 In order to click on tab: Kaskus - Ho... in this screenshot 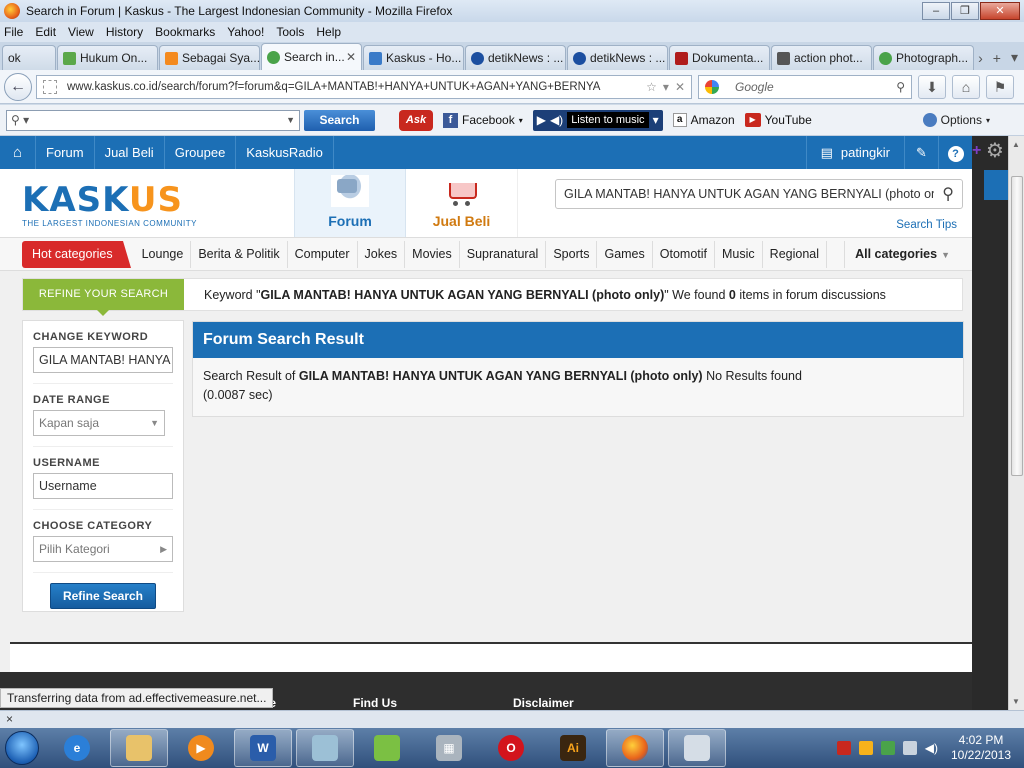, I will do `click(413, 57)`.